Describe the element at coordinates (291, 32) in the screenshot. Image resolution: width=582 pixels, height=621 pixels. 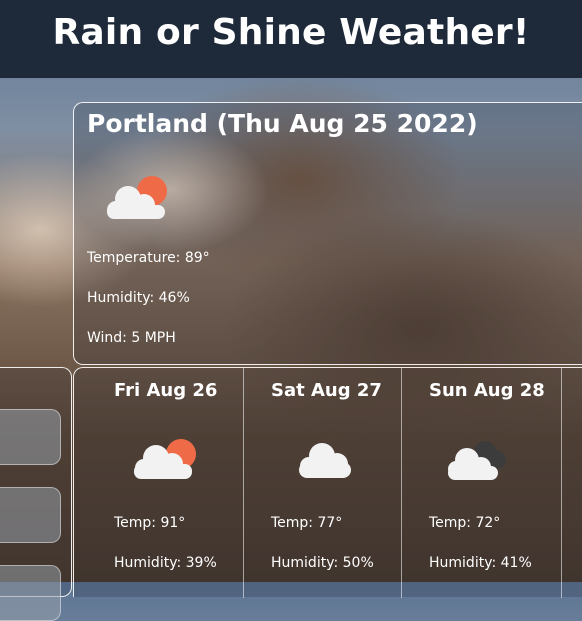
I see `page-title: Rain or Shine Weather!` at that location.